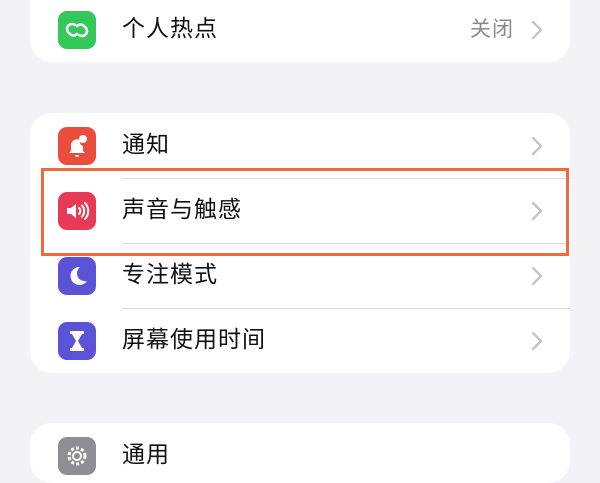 This screenshot has width=600, height=483. I want to click on settings-row-personal-hotspot: 个人热点 关闭, so click(300, 31).